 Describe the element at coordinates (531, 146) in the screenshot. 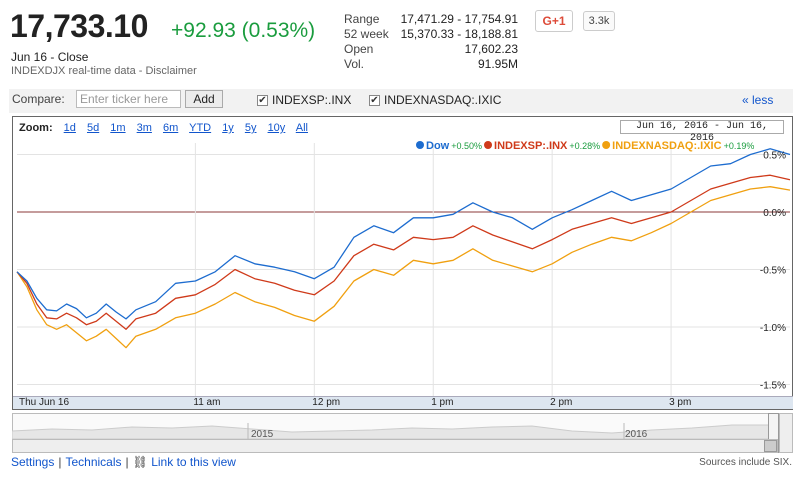

I see `legend-name-inx: INDEXSP:.INX` at that location.